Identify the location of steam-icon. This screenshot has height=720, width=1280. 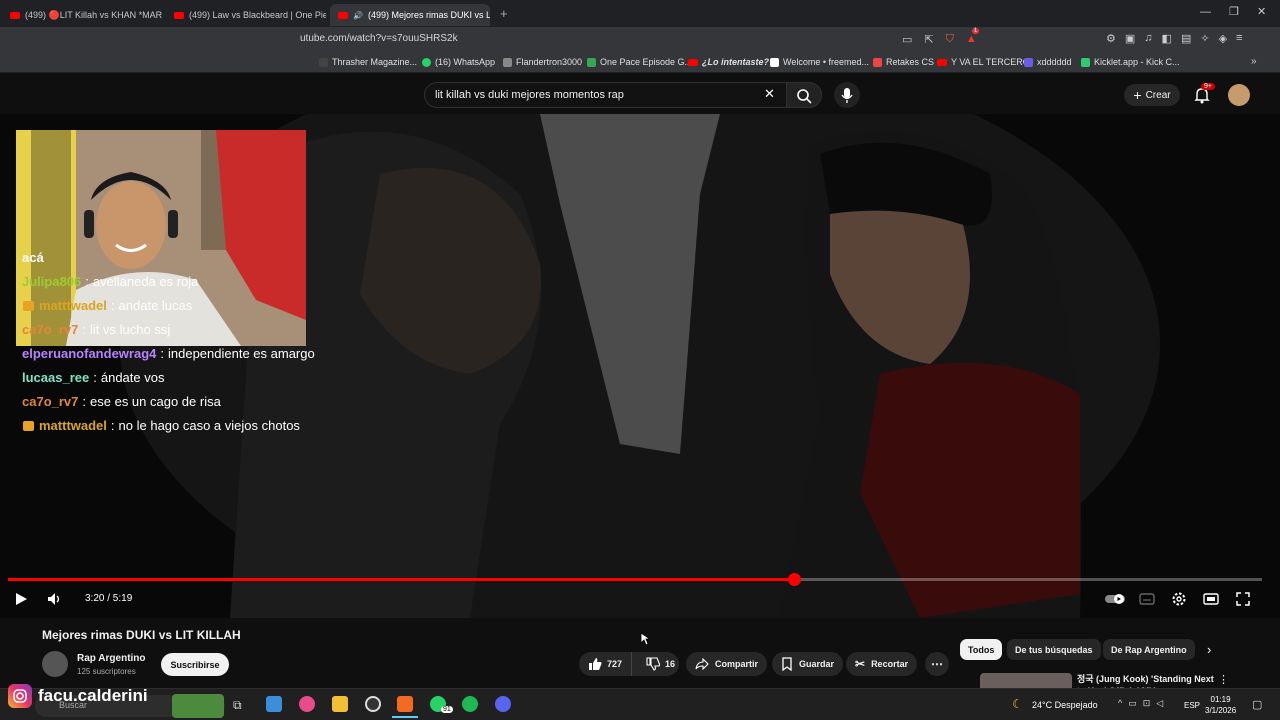
(373, 704).